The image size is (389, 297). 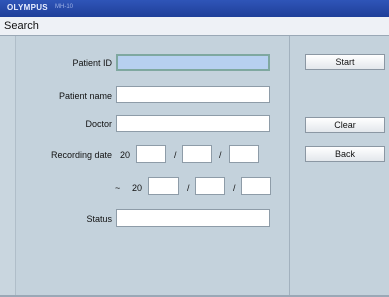 What do you see at coordinates (193, 94) in the screenshot?
I see `patient-name-input` at bounding box center [193, 94].